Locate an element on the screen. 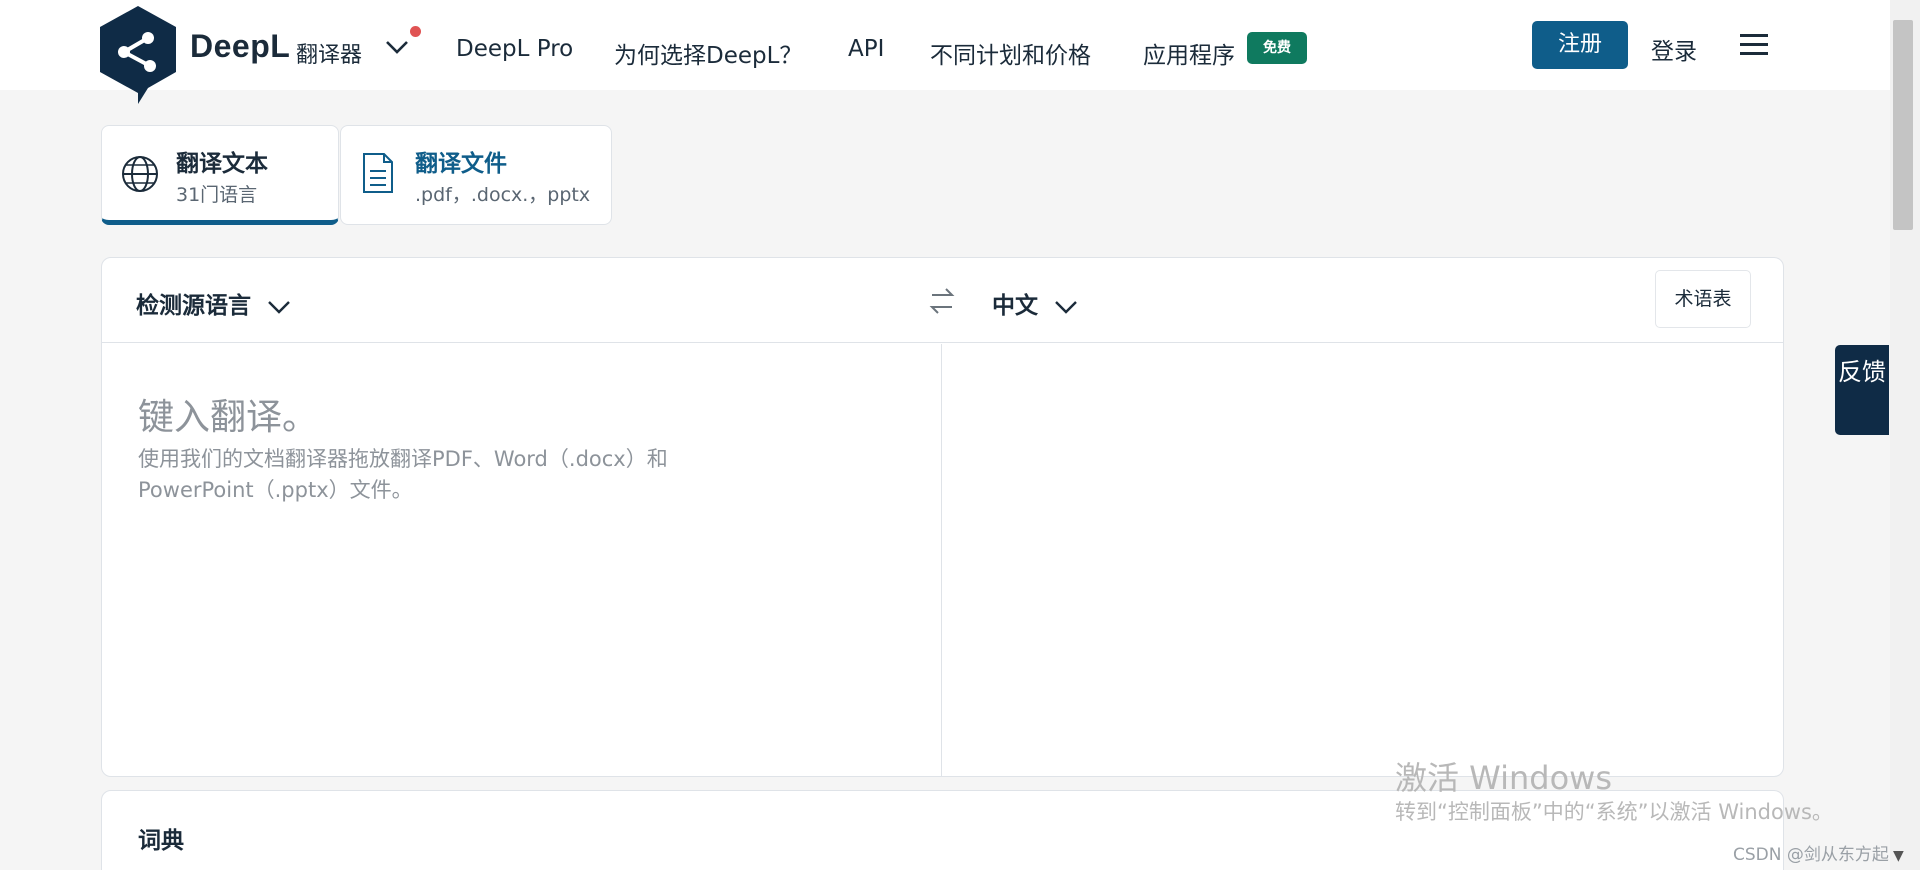 This screenshot has height=870, width=1920. signup-button: 注册 is located at coordinates (1580, 45).